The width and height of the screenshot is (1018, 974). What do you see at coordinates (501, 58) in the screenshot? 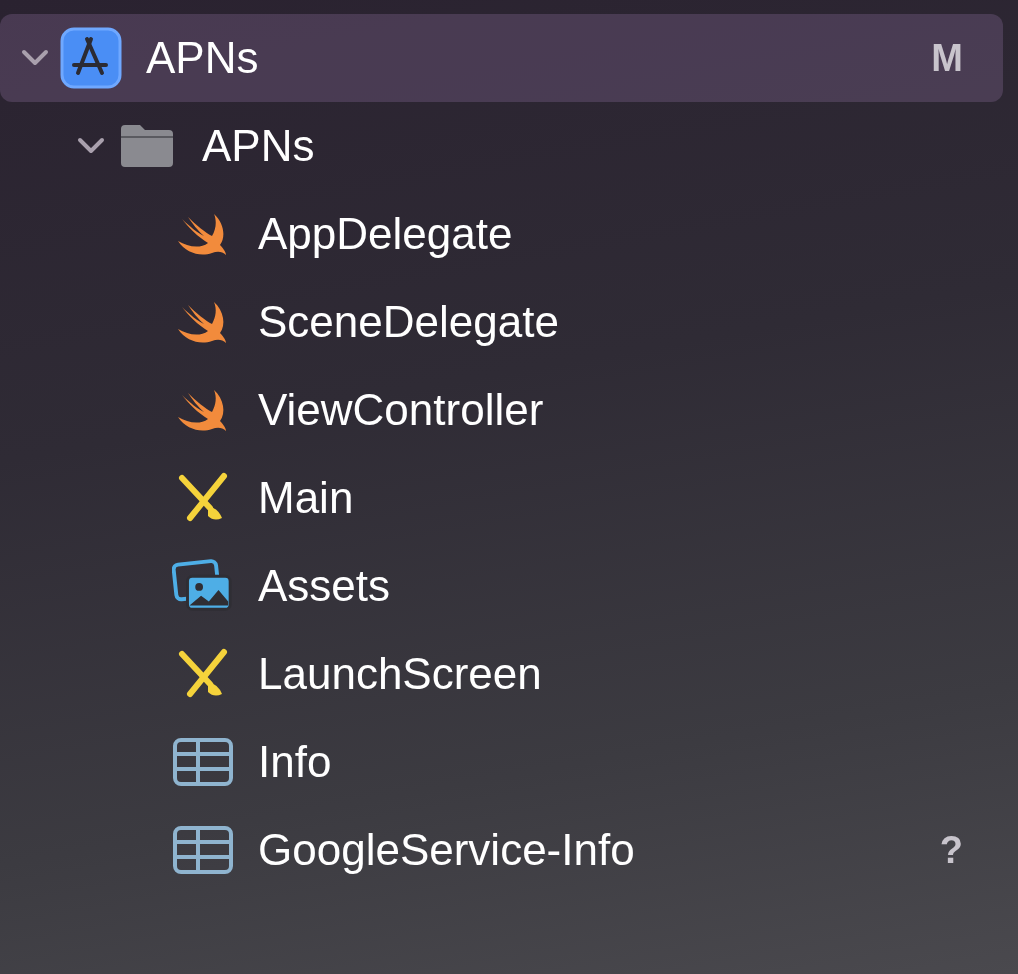
I see `navigator-row: APNs M` at bounding box center [501, 58].